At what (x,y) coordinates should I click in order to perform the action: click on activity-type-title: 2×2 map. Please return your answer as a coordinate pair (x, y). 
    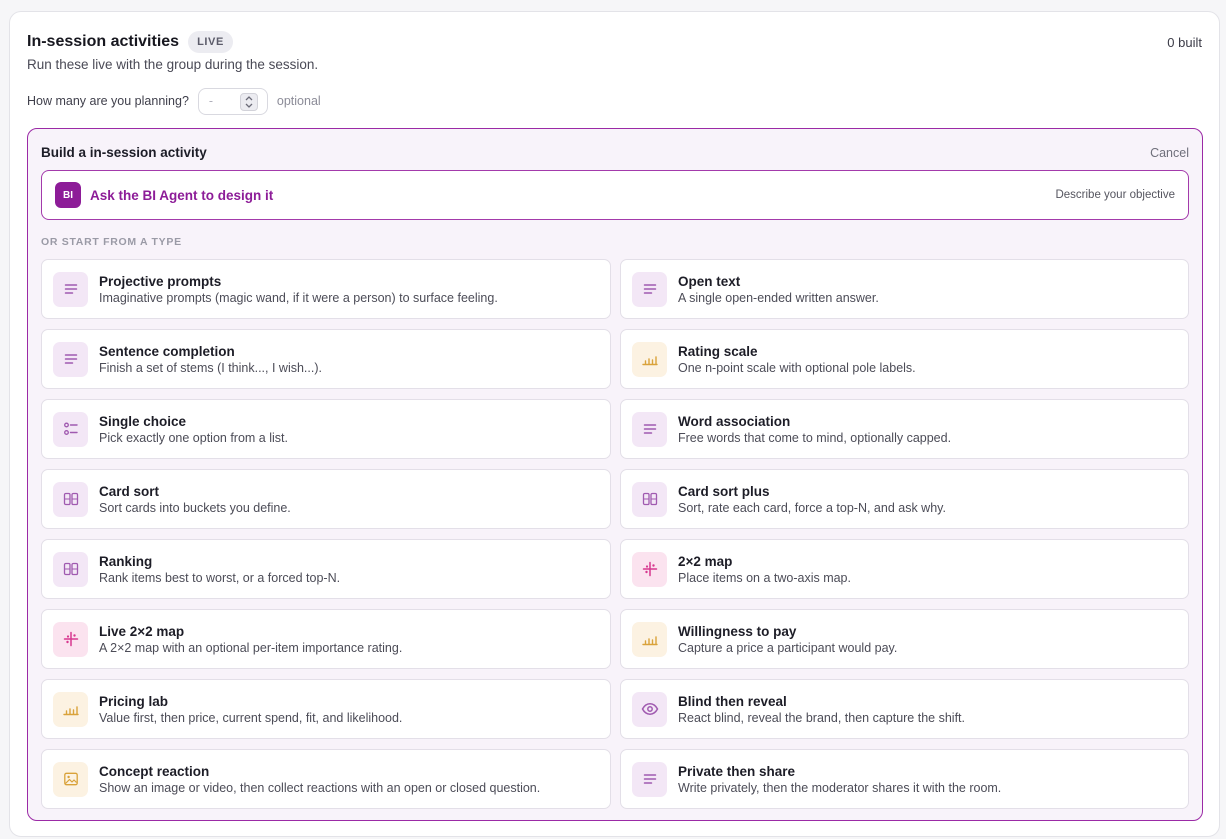
    Looking at the image, I should click on (705, 561).